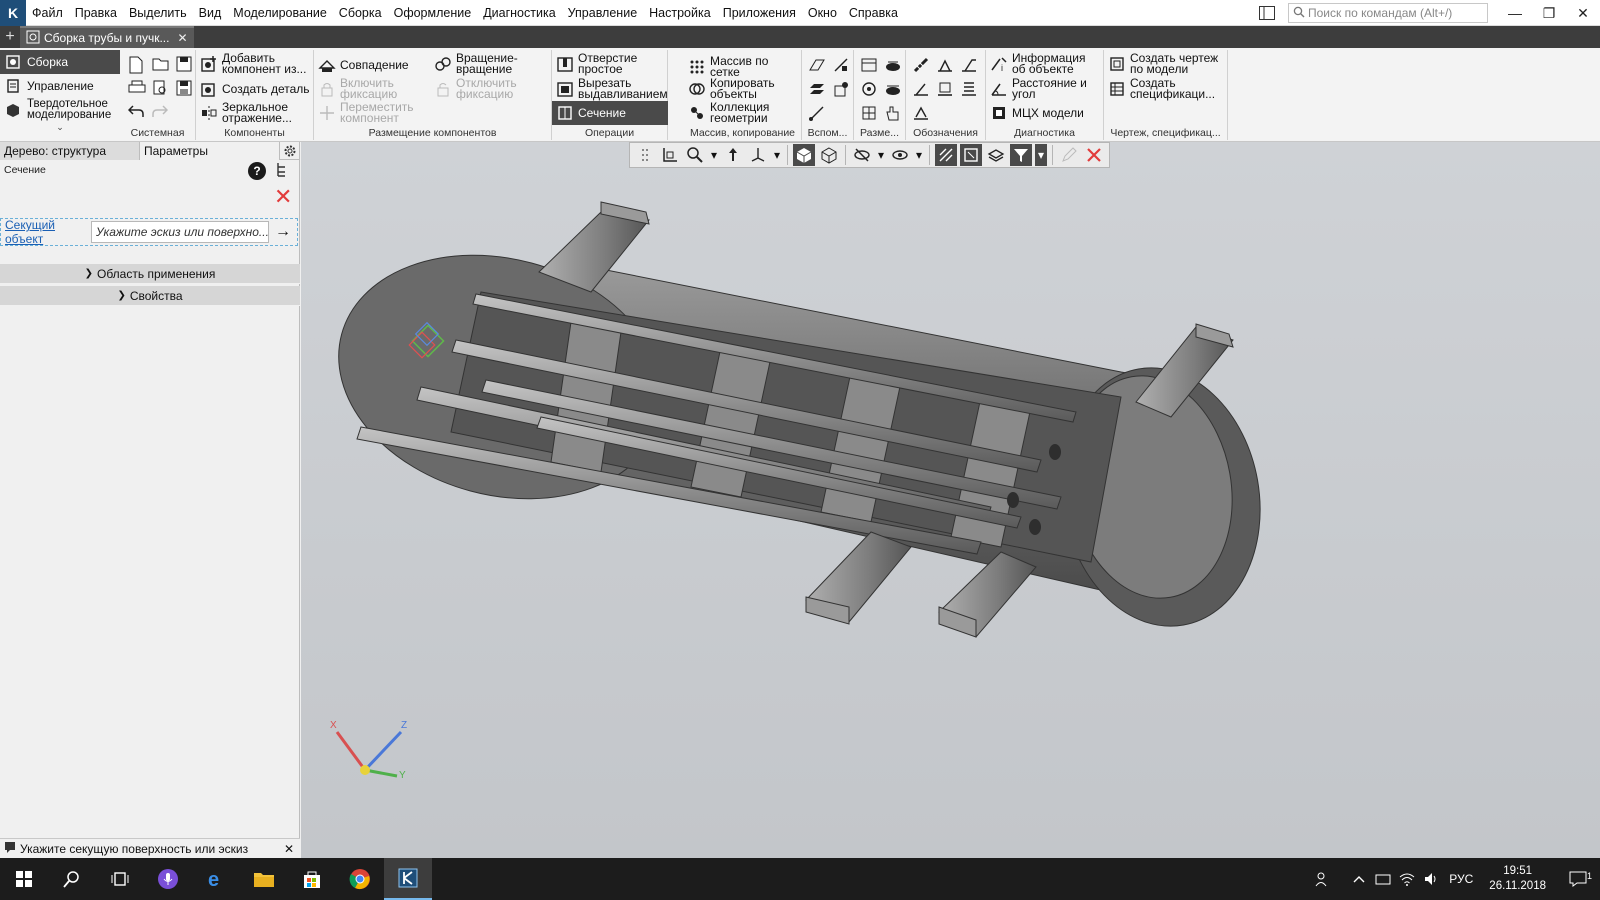  Describe the element at coordinates (289, 849) in the screenshot. I see `close-status-icon: ✕` at that location.